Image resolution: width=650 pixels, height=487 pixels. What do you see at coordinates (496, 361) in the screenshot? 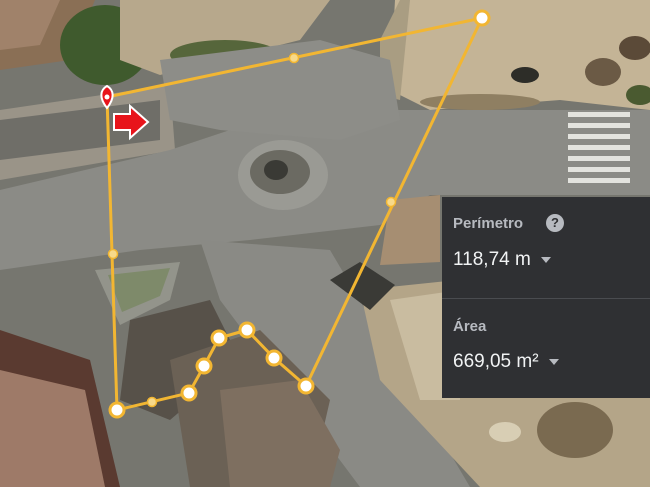
I see `area-value: 669,05 m²` at bounding box center [496, 361].